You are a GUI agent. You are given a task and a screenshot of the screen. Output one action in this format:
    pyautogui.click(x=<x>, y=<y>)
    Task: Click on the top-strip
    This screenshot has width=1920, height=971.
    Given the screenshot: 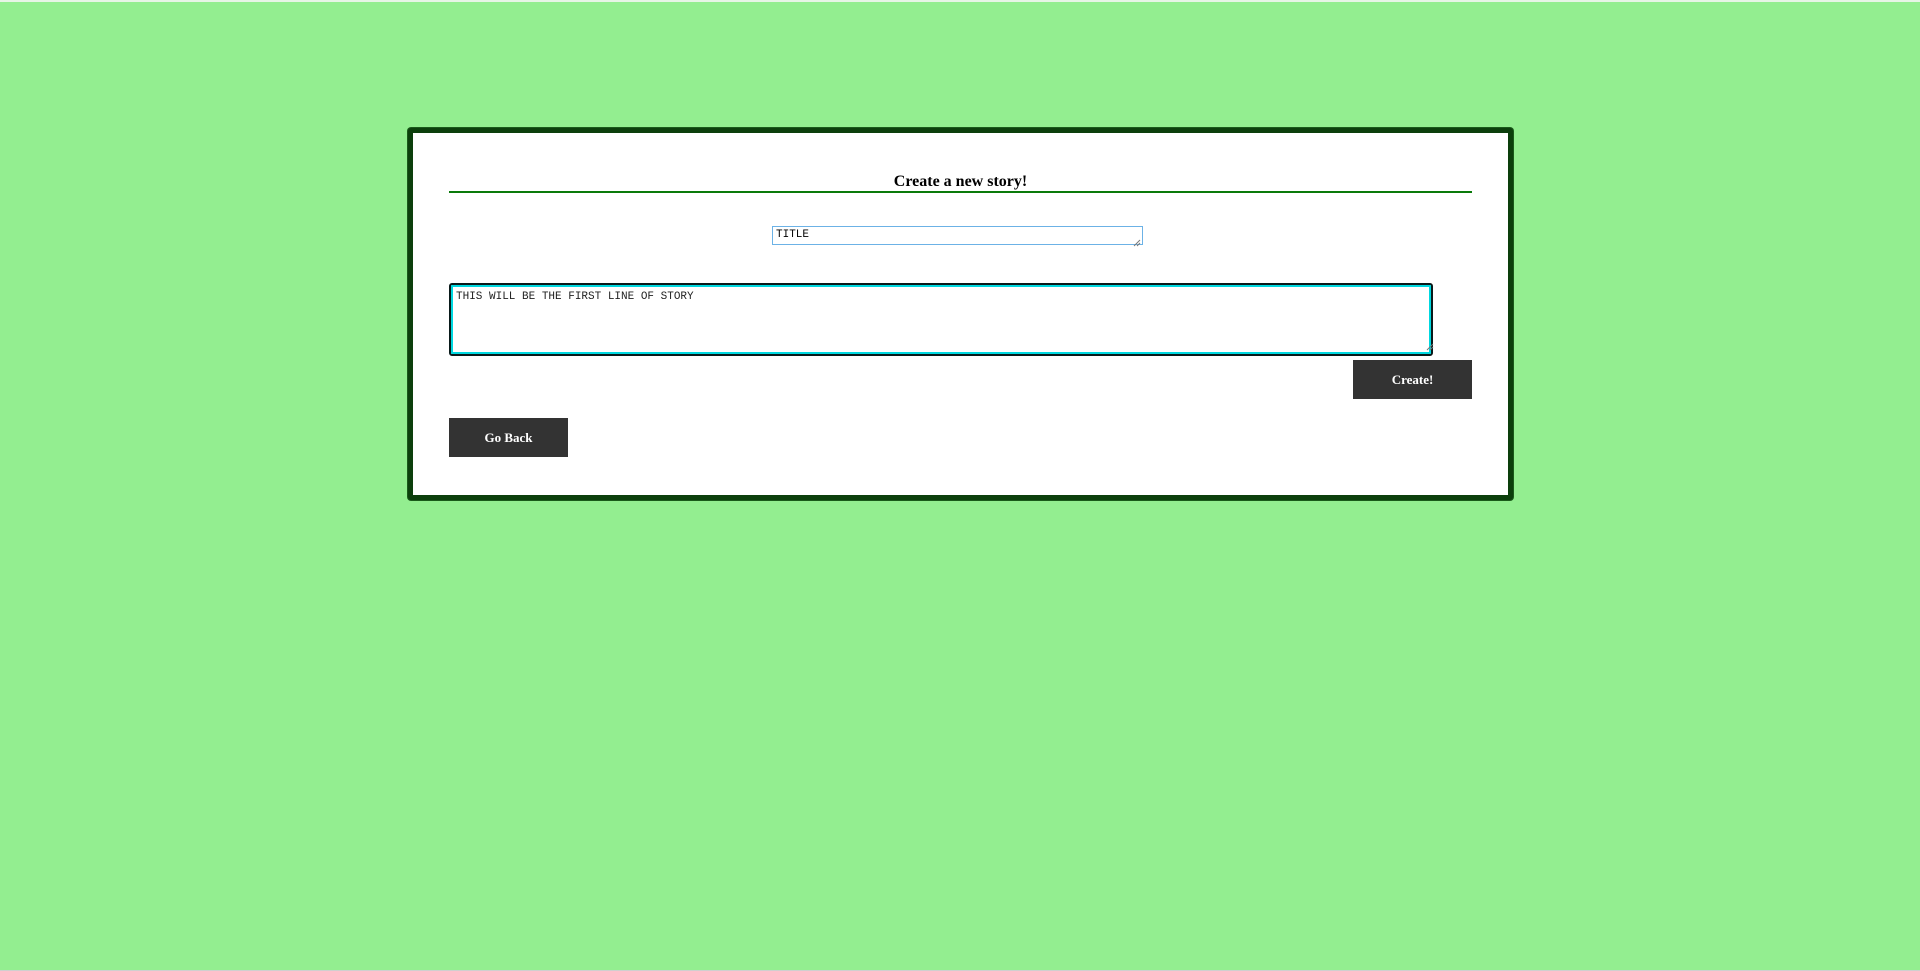 What is the action you would take?
    pyautogui.click(x=960, y=1)
    